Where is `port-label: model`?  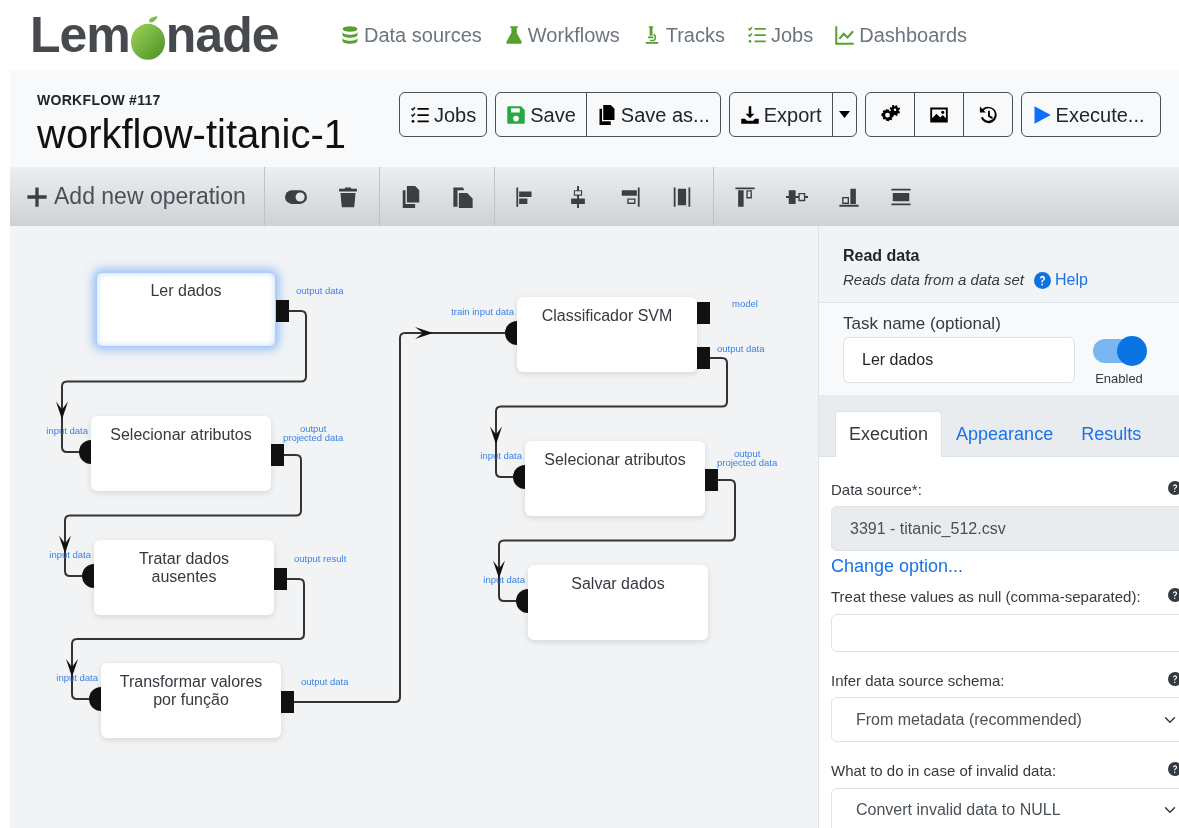 port-label: model is located at coordinates (745, 303).